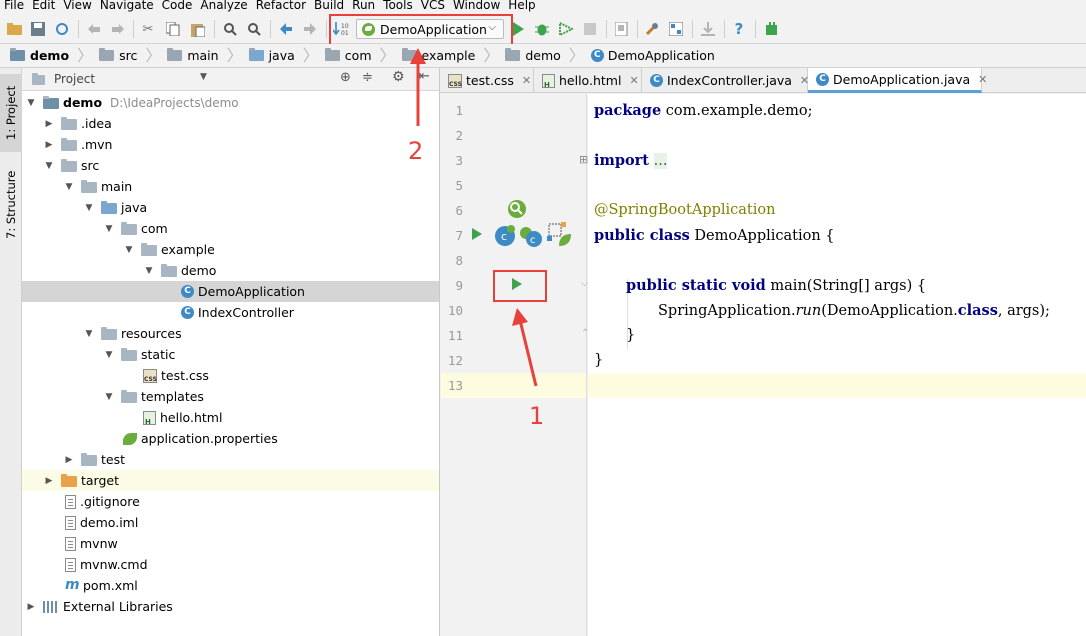 Image resolution: width=1086 pixels, height=636 pixels. Describe the element at coordinates (11, 205) in the screenshot. I see `tab-structure-tool-window: 7: Structure` at that location.